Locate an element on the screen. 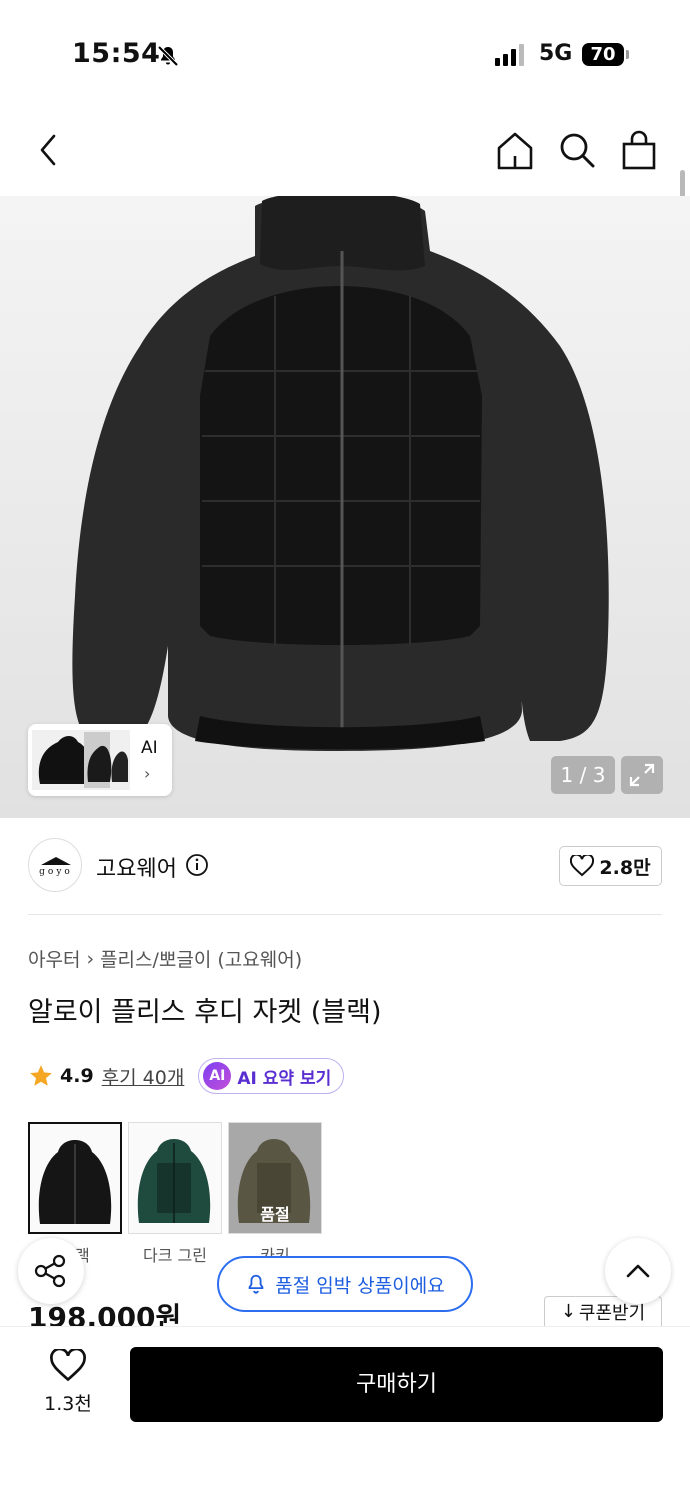  variant-khaki: 품절 카키 is located at coordinates (275, 1193).